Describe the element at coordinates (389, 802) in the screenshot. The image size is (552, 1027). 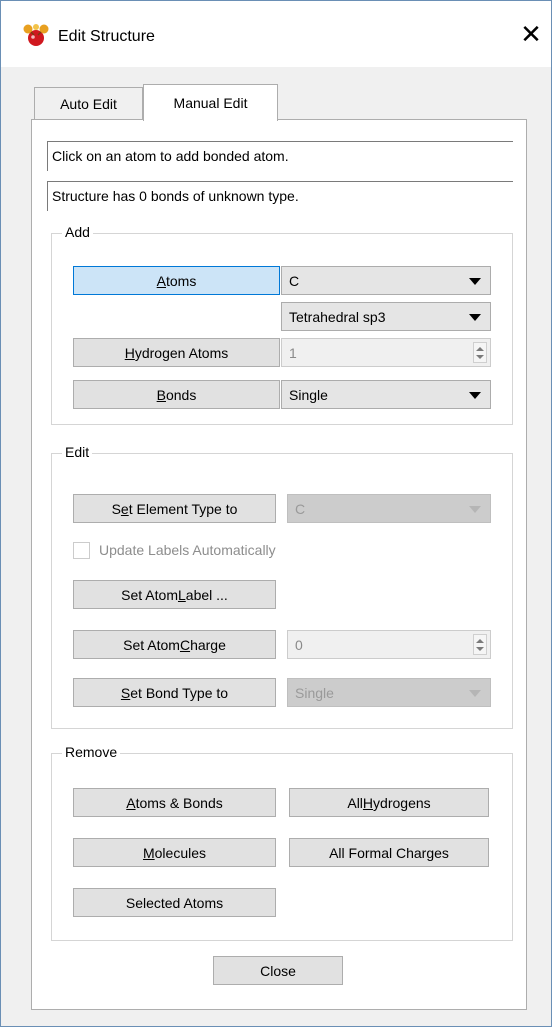
I see `remove-all-hydrogens-button: All Hydrogens` at that location.